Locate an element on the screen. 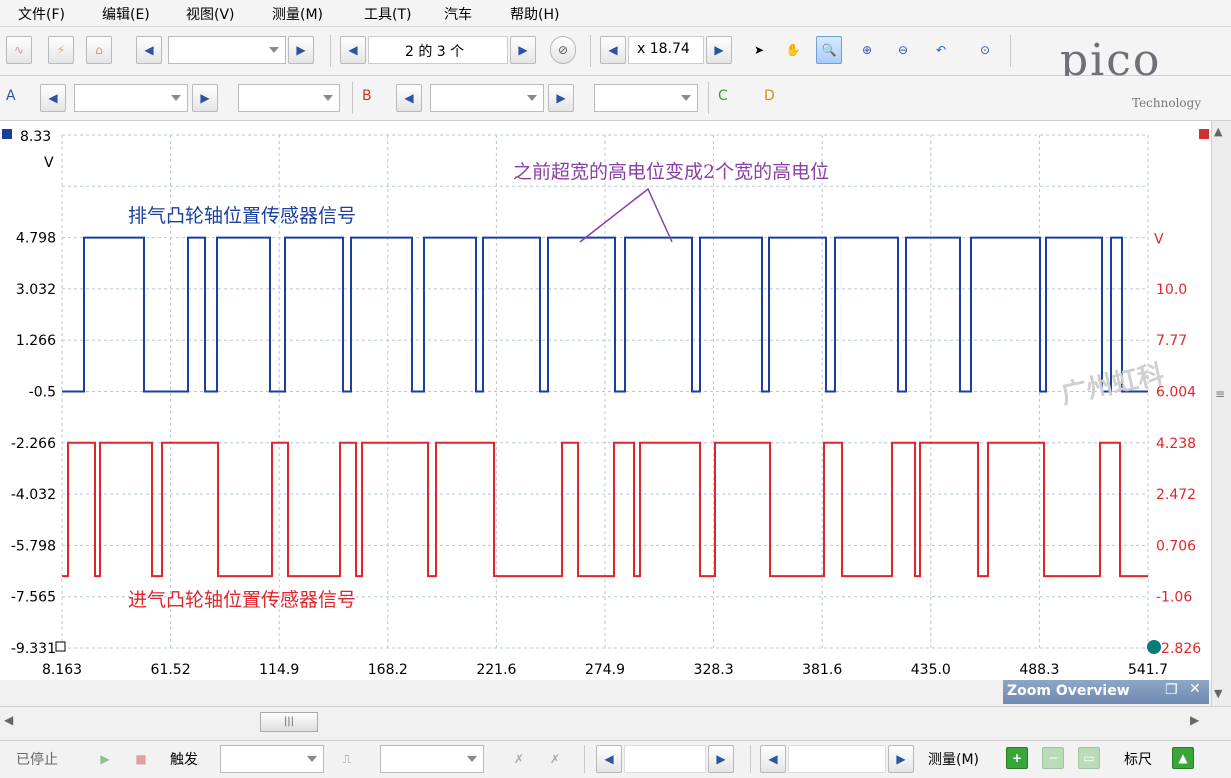  menu-edit: 编辑(E) is located at coordinates (126, 14).